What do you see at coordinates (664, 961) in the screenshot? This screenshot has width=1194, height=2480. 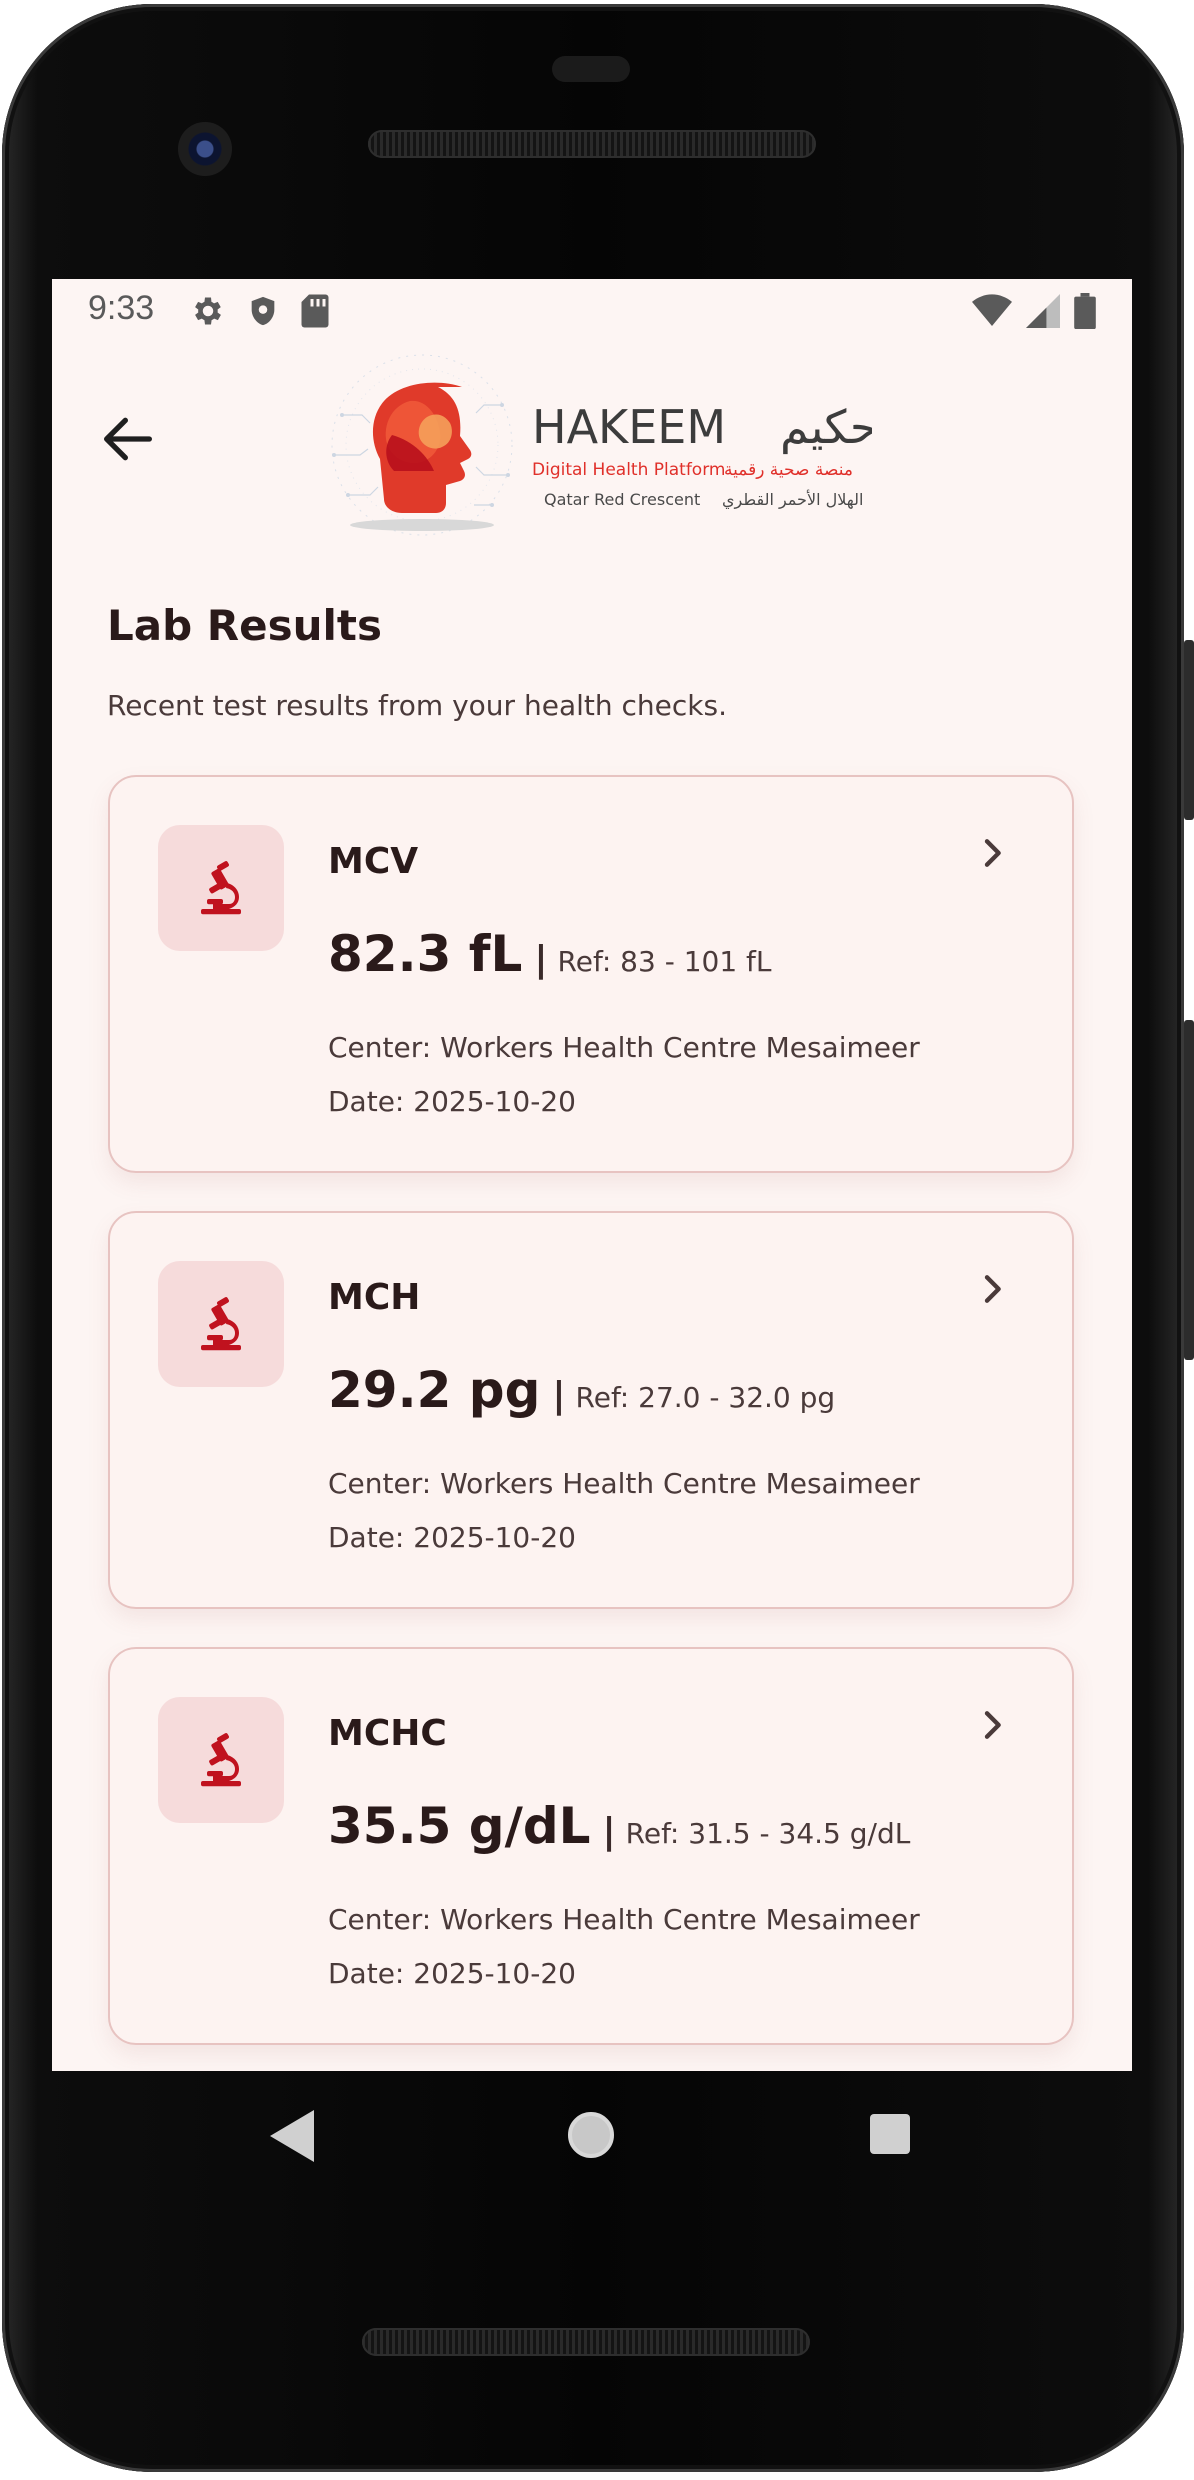 I see `result-reference-range: Ref: 83 - 101 fL` at bounding box center [664, 961].